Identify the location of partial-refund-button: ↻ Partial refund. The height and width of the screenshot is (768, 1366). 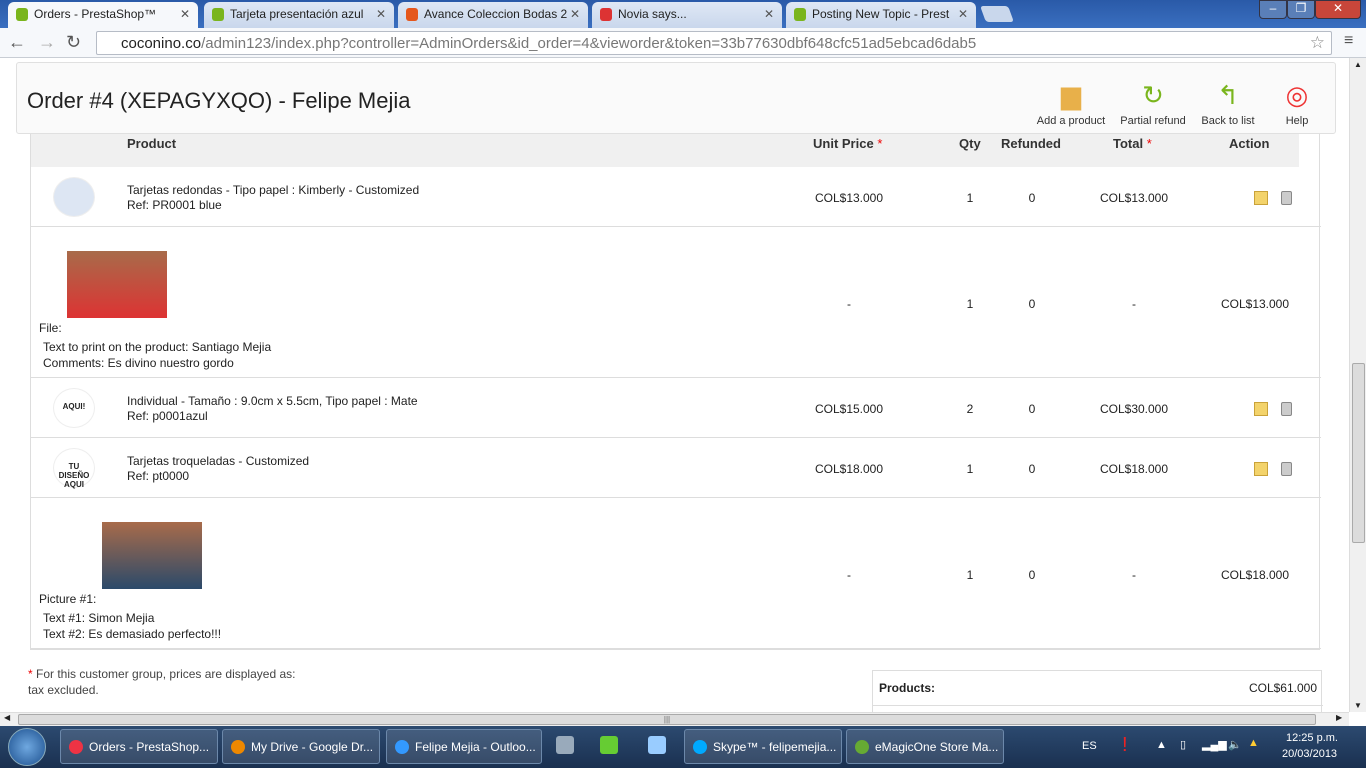
(1153, 103).